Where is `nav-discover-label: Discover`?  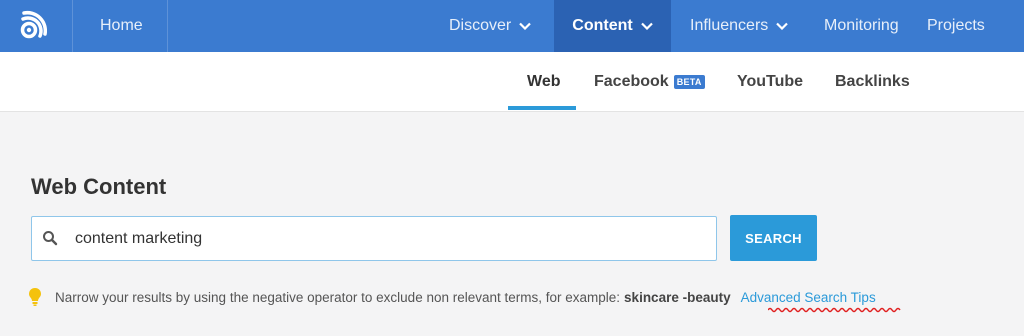 nav-discover-label: Discover is located at coordinates (480, 25).